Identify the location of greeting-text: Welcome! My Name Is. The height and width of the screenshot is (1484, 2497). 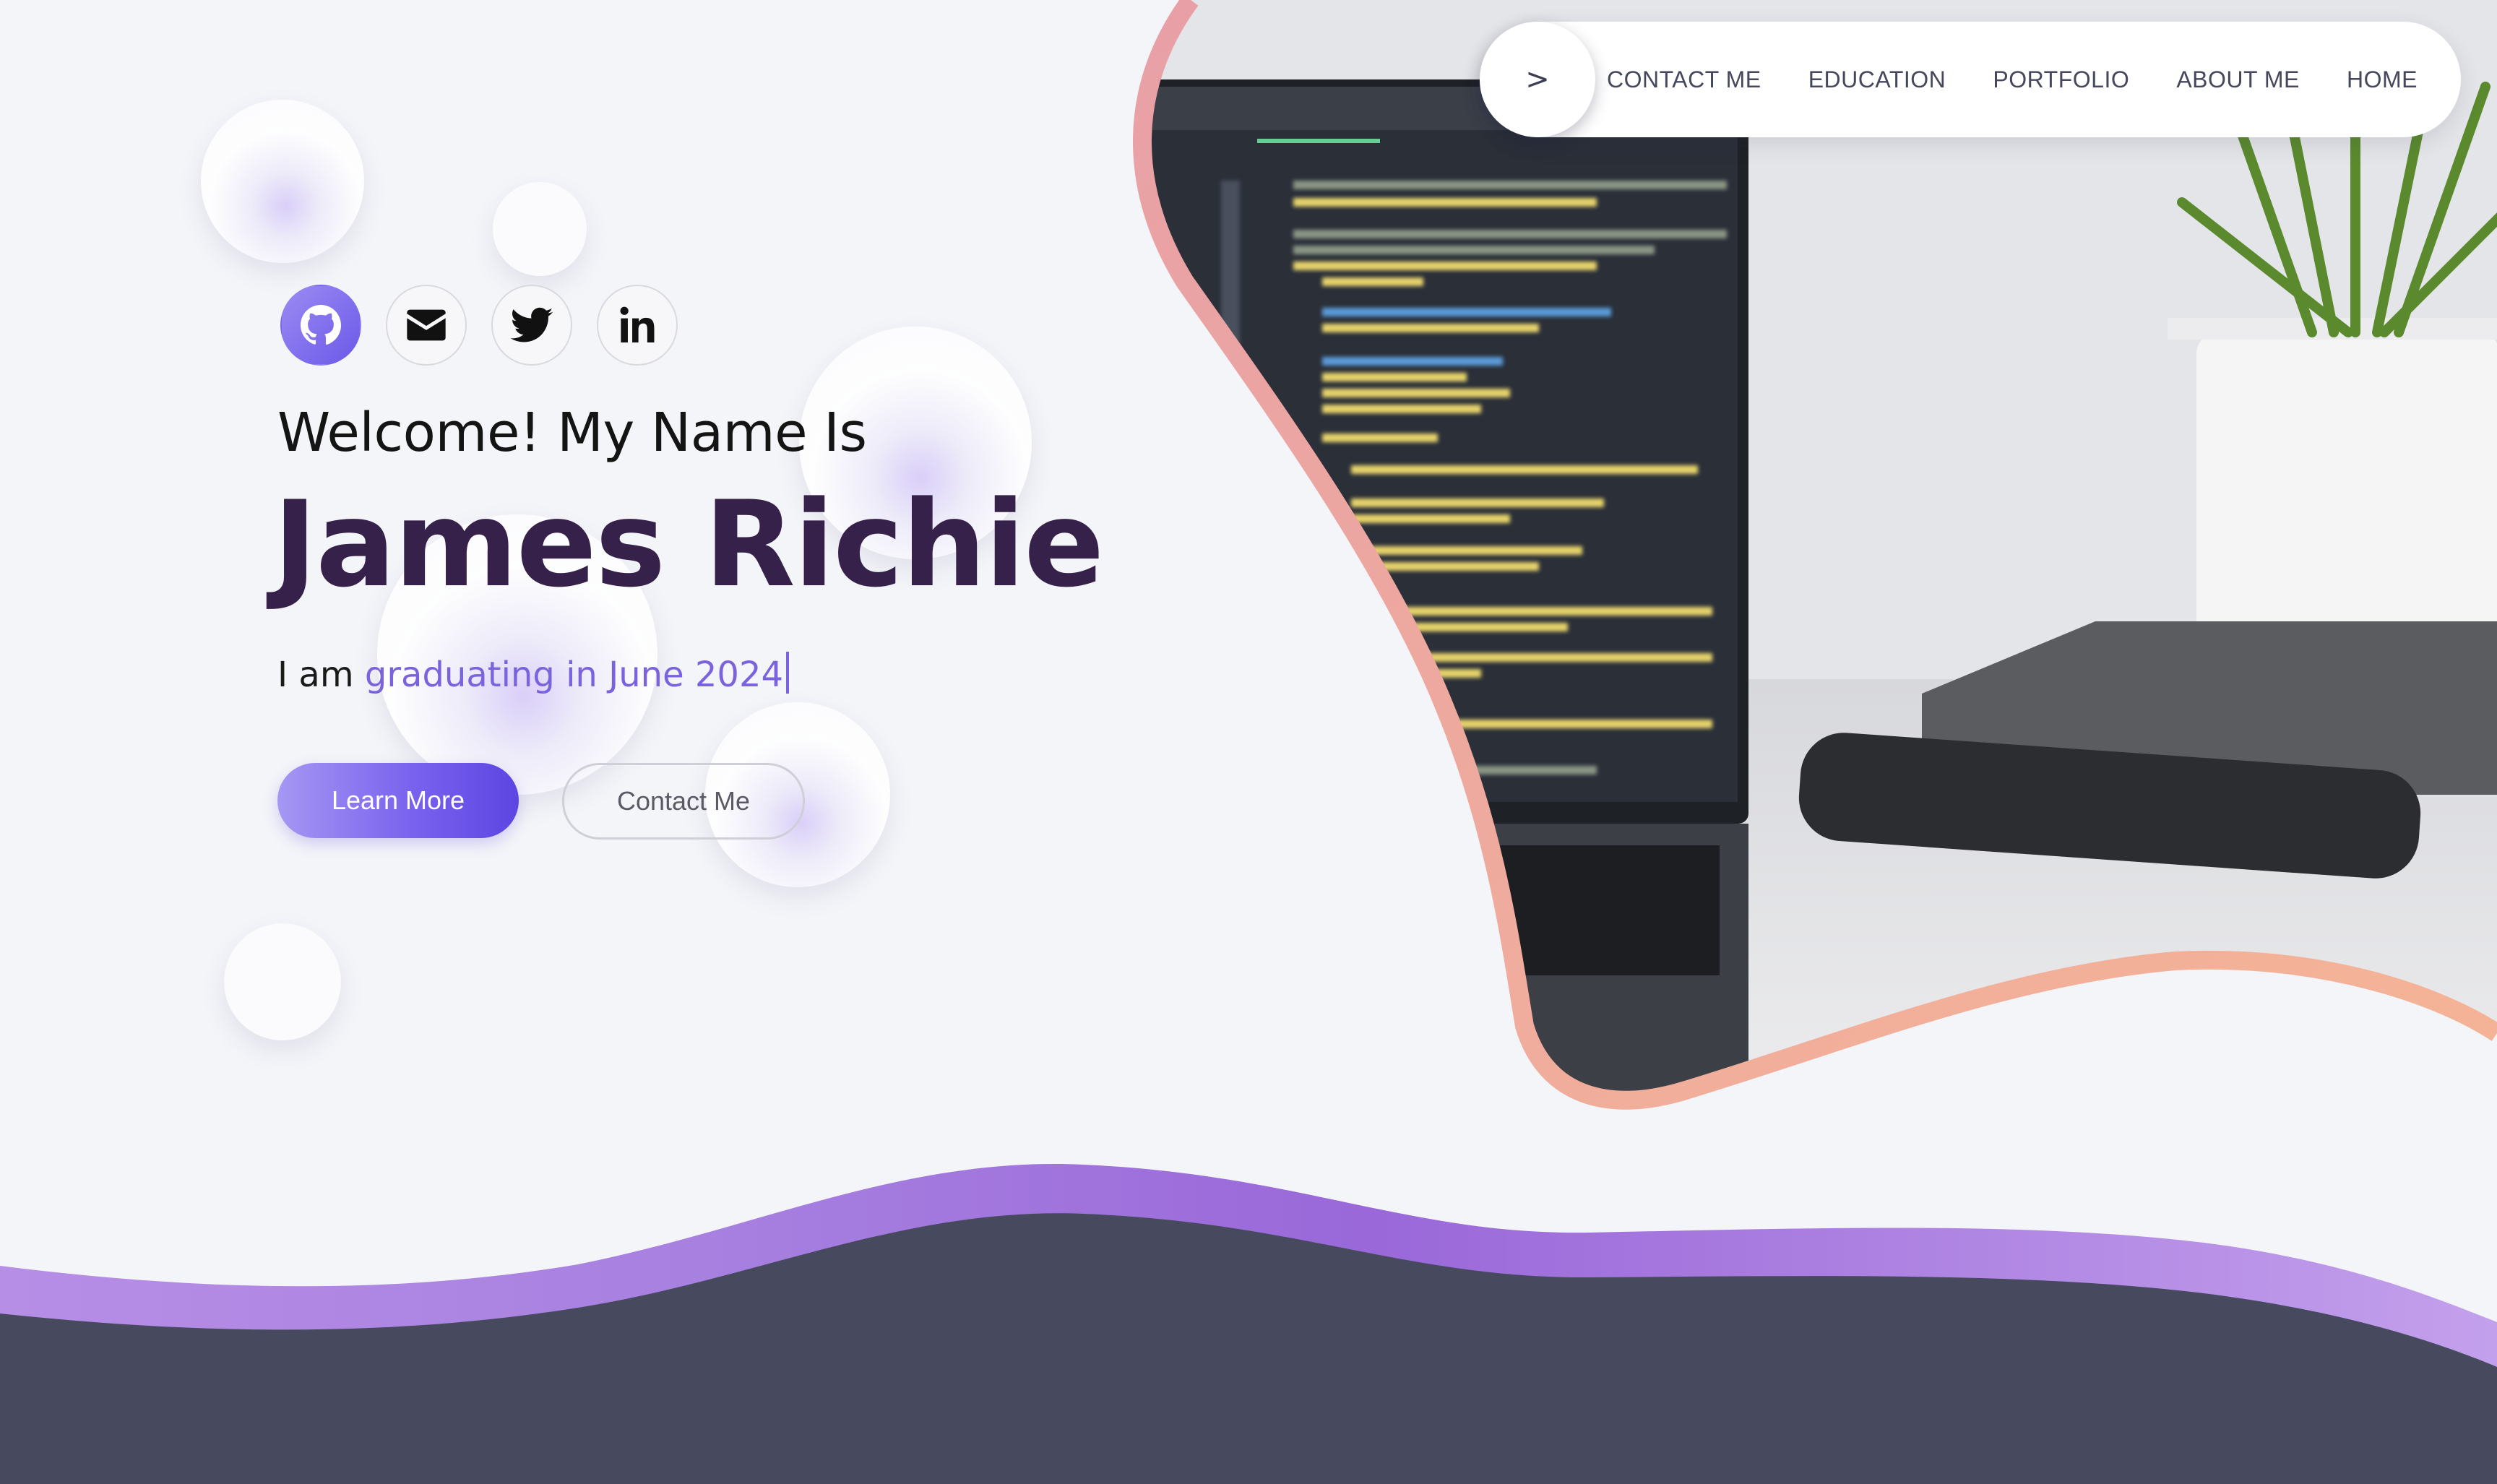
(572, 433).